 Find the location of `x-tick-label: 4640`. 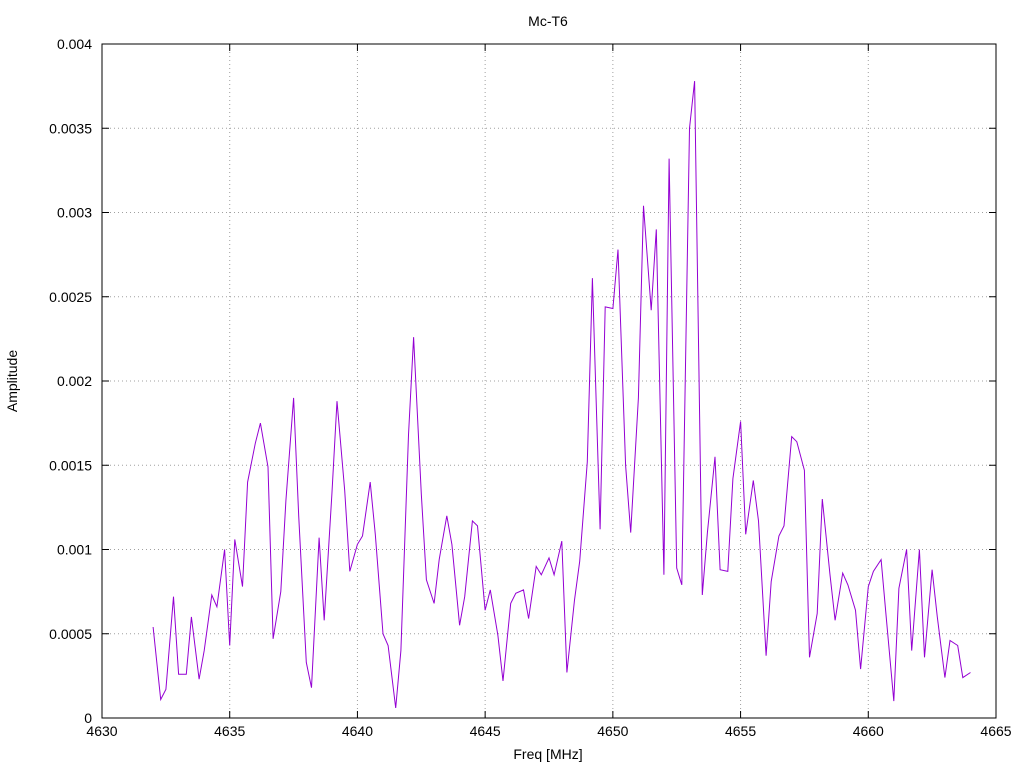

x-tick-label: 4640 is located at coordinates (357, 731).